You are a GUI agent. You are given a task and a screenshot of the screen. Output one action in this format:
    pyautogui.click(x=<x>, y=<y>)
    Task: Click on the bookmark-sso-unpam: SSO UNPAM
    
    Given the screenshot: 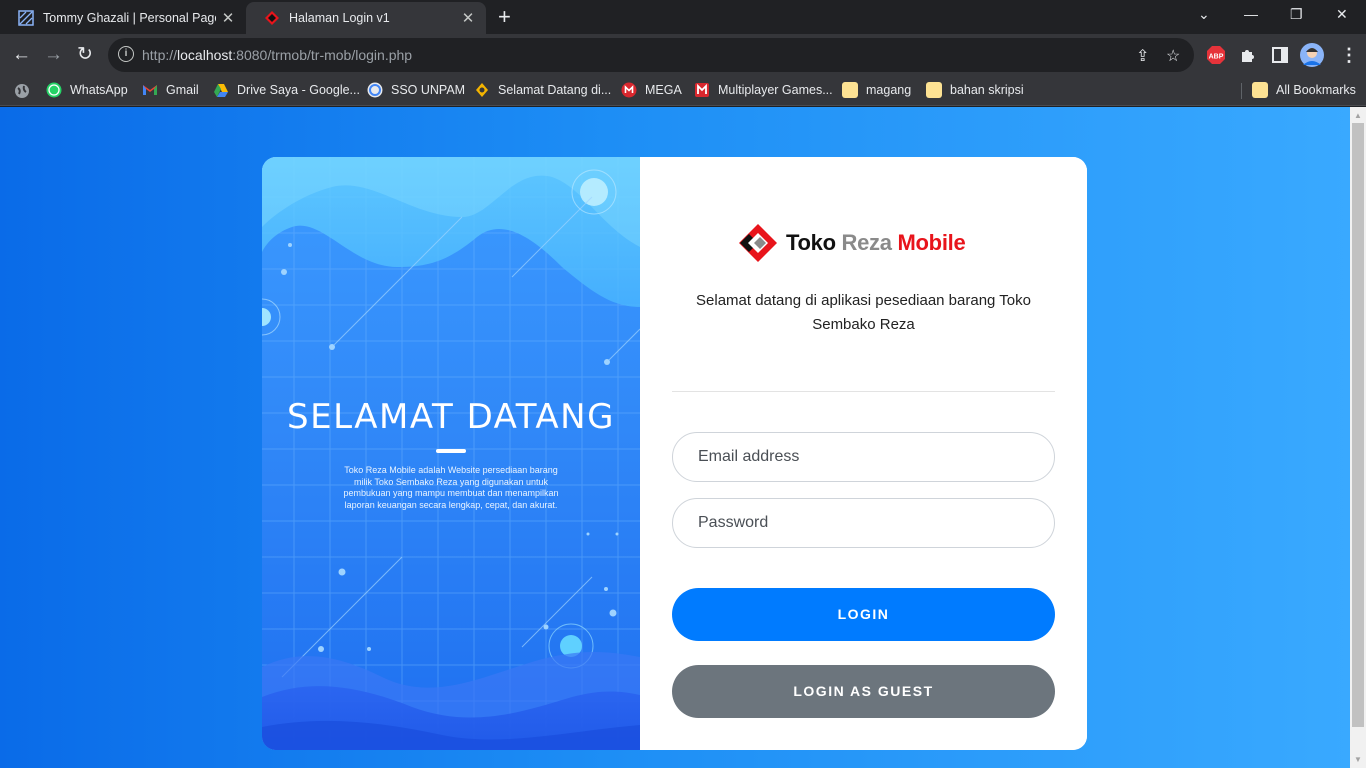 What is the action you would take?
    pyautogui.click(x=416, y=90)
    